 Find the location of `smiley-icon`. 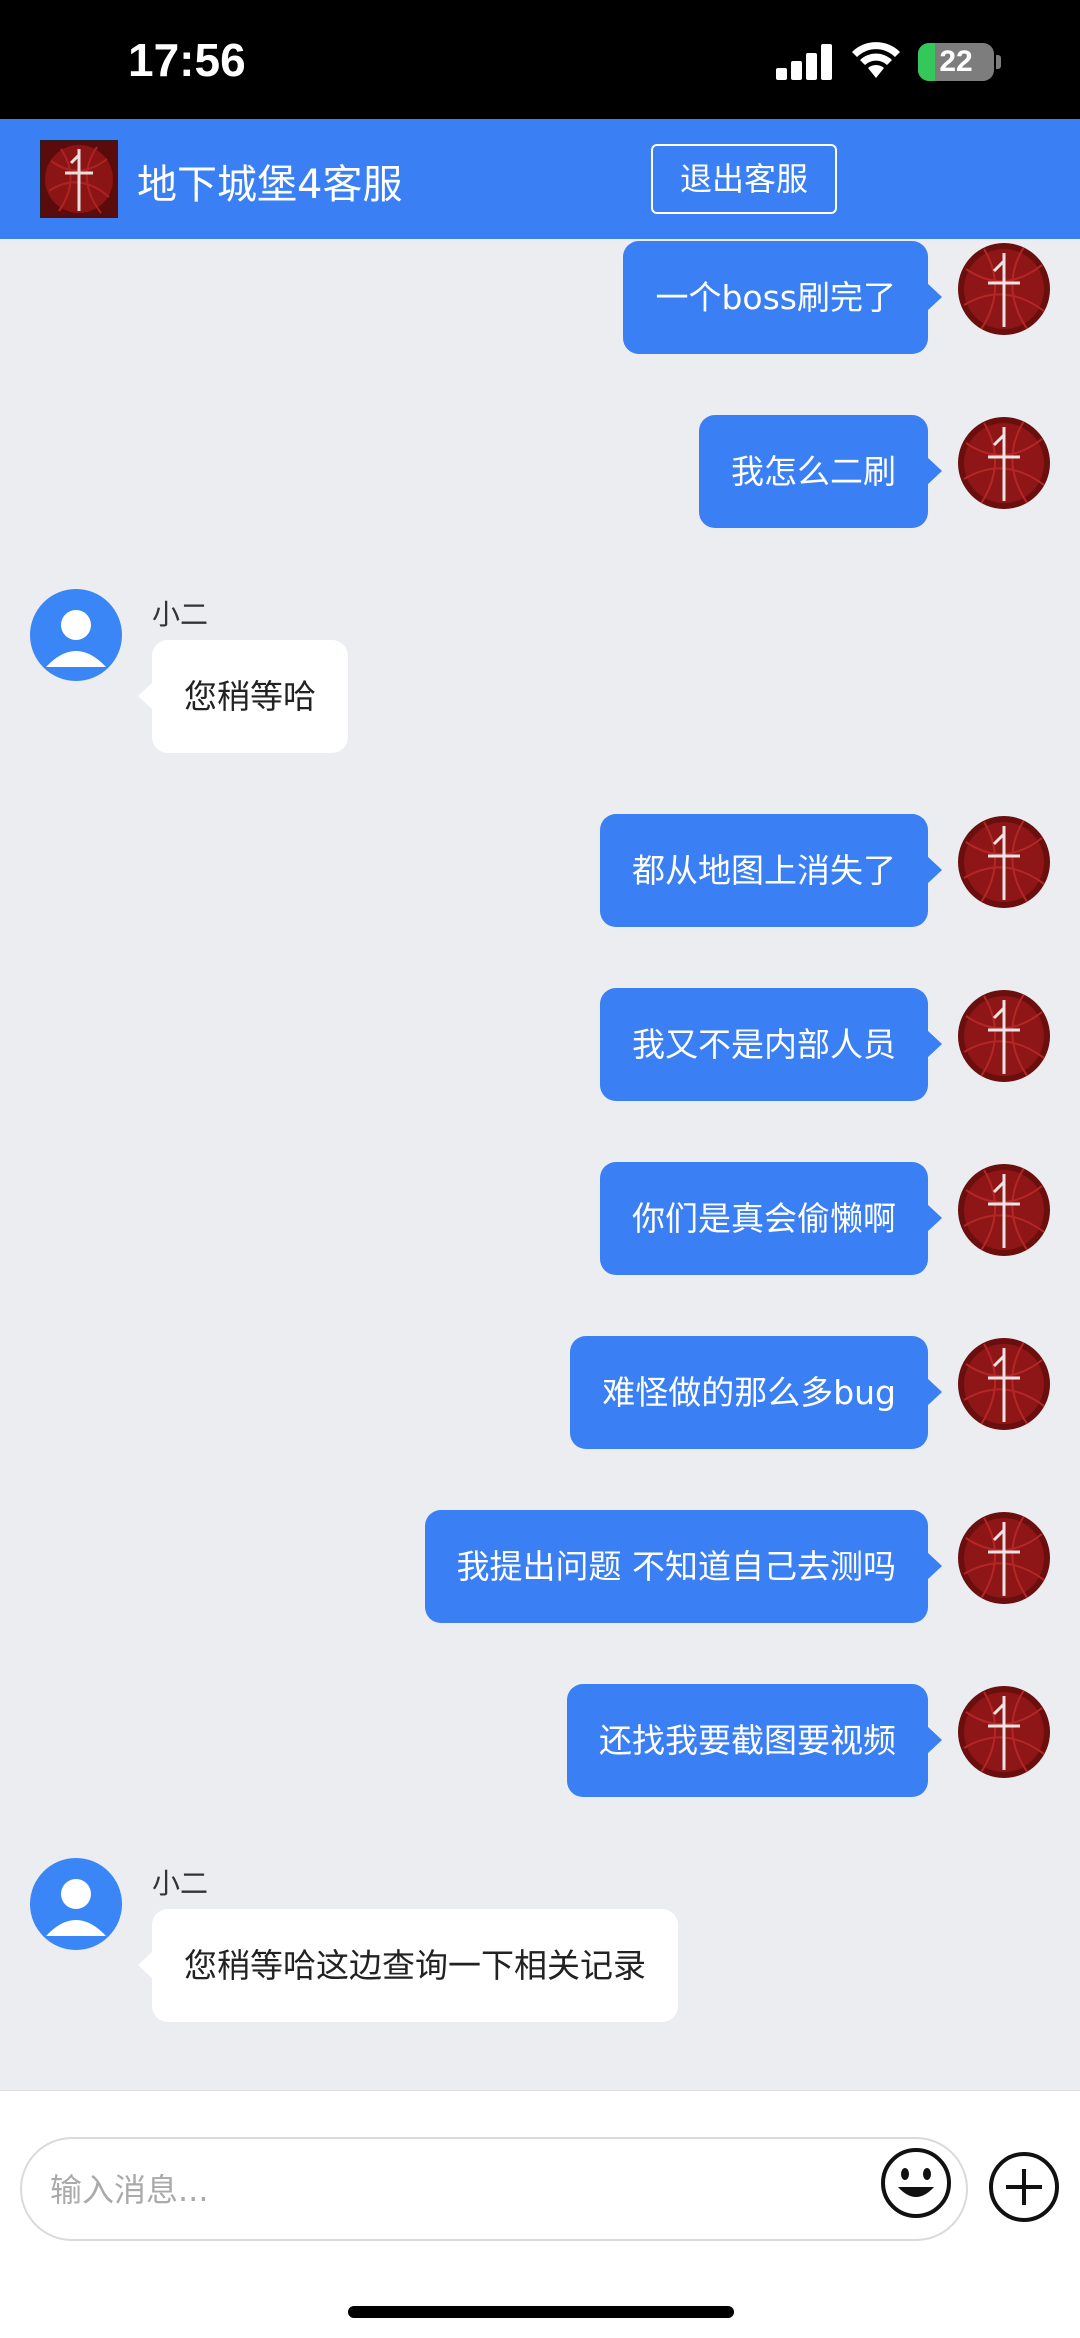

smiley-icon is located at coordinates (916, 2183).